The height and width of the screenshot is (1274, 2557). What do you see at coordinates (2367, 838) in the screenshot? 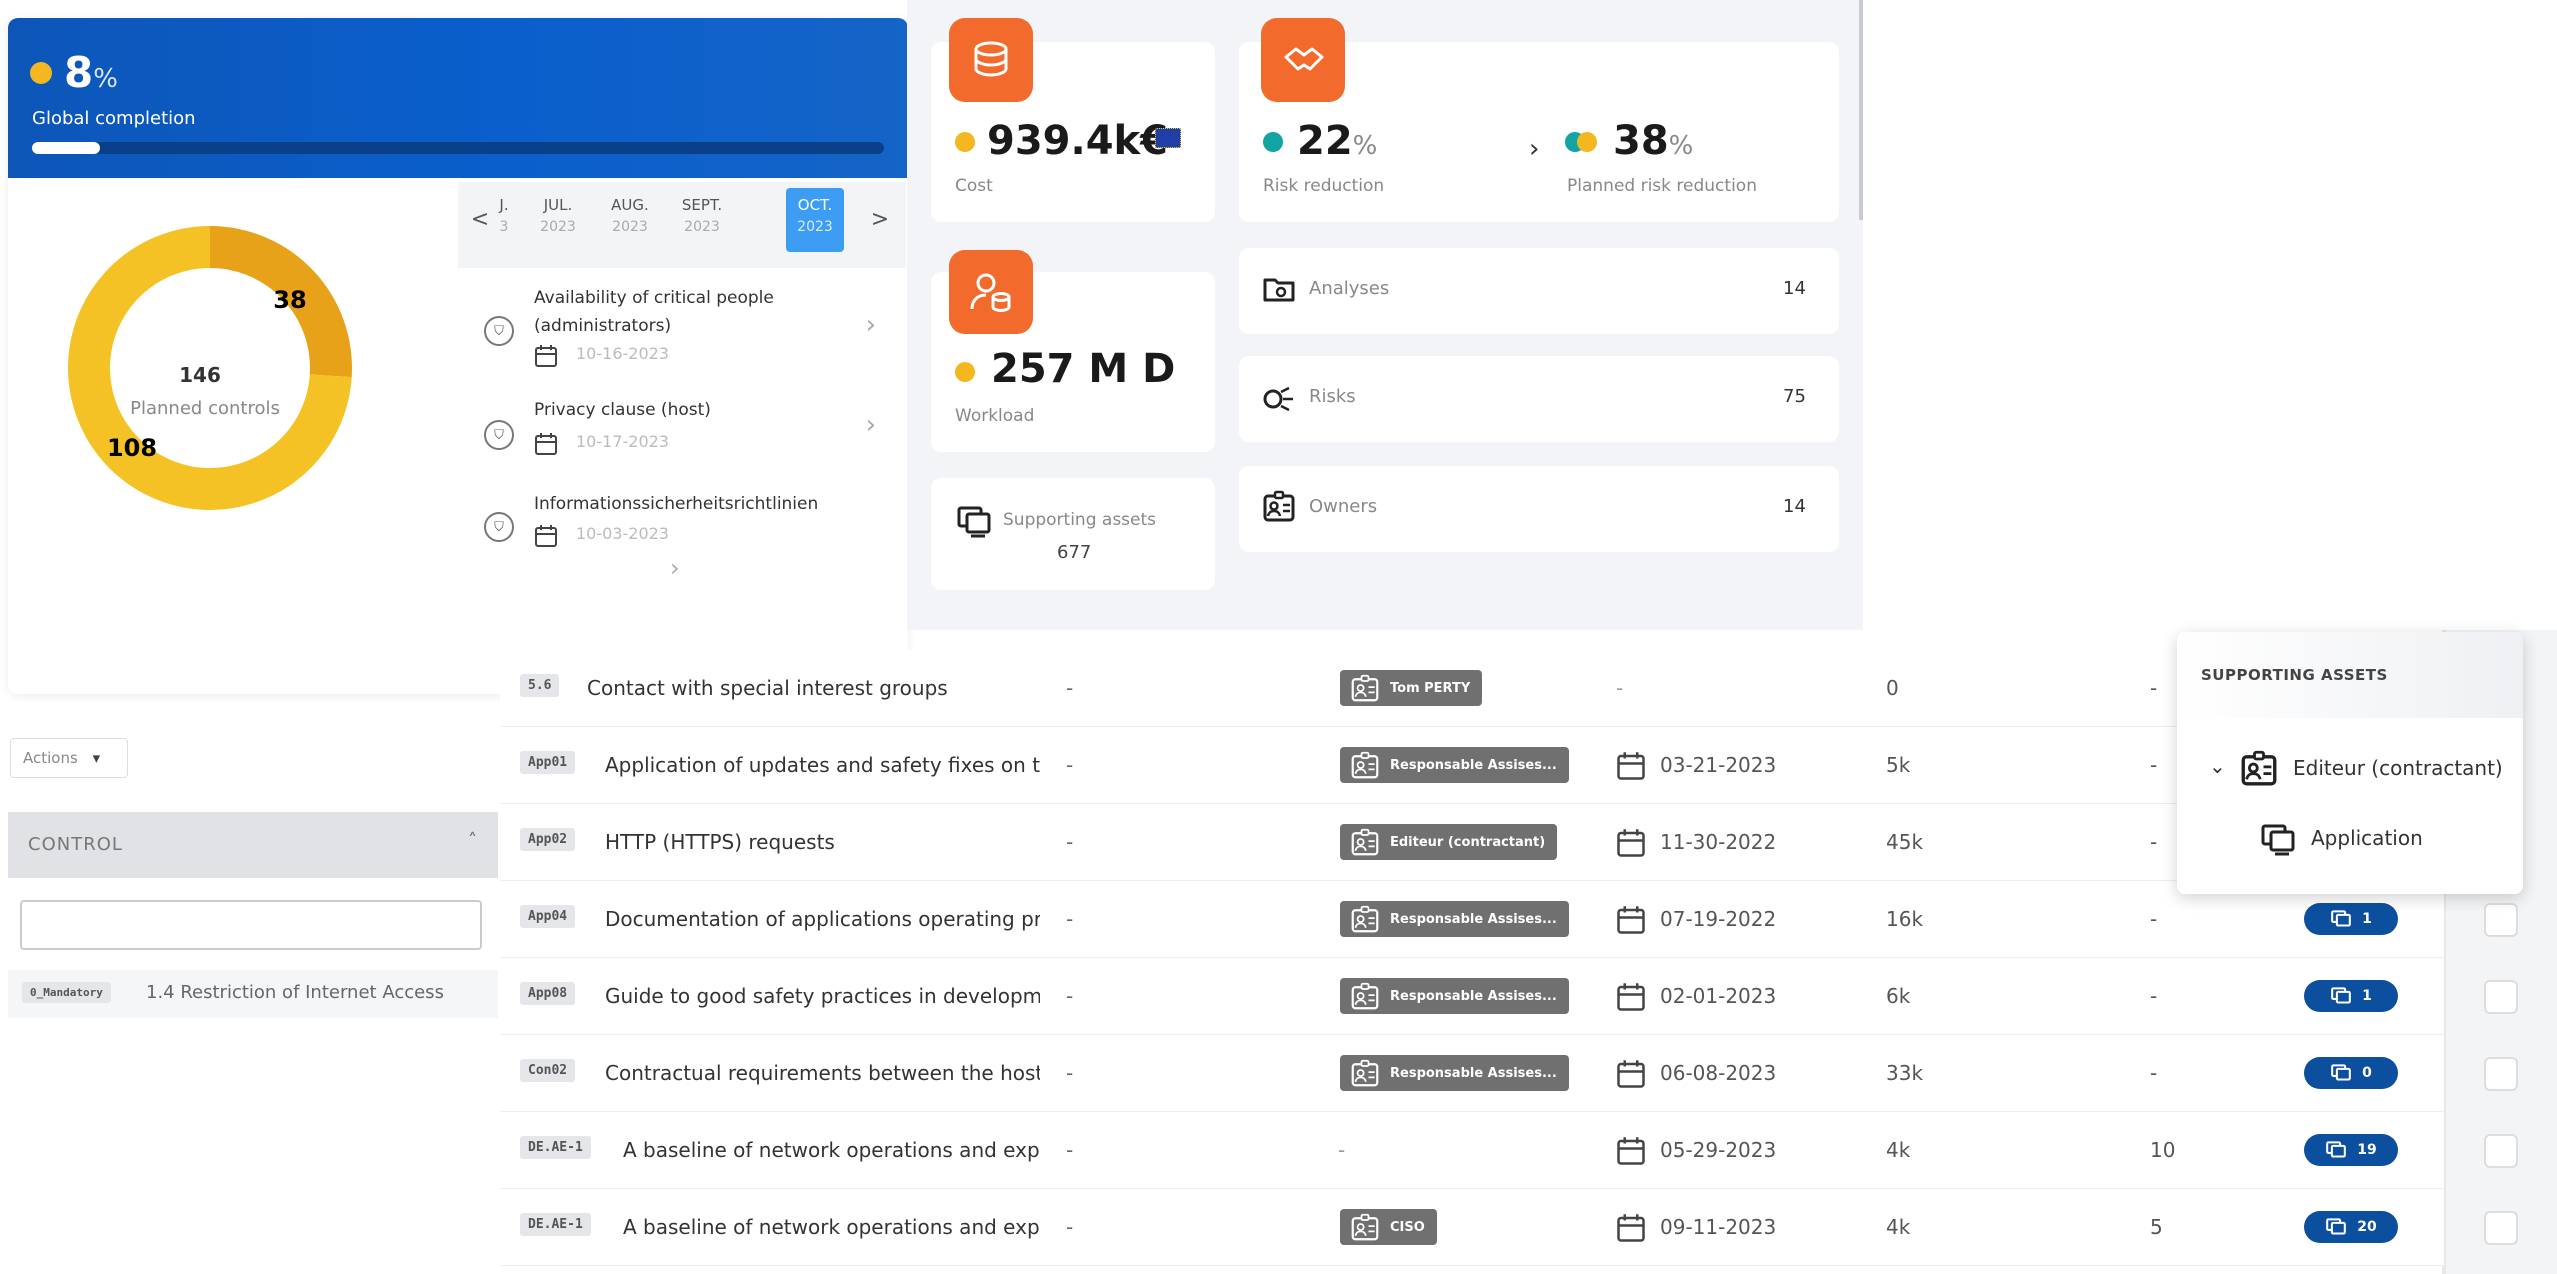
I see `popup-child-asset: Application` at bounding box center [2367, 838].